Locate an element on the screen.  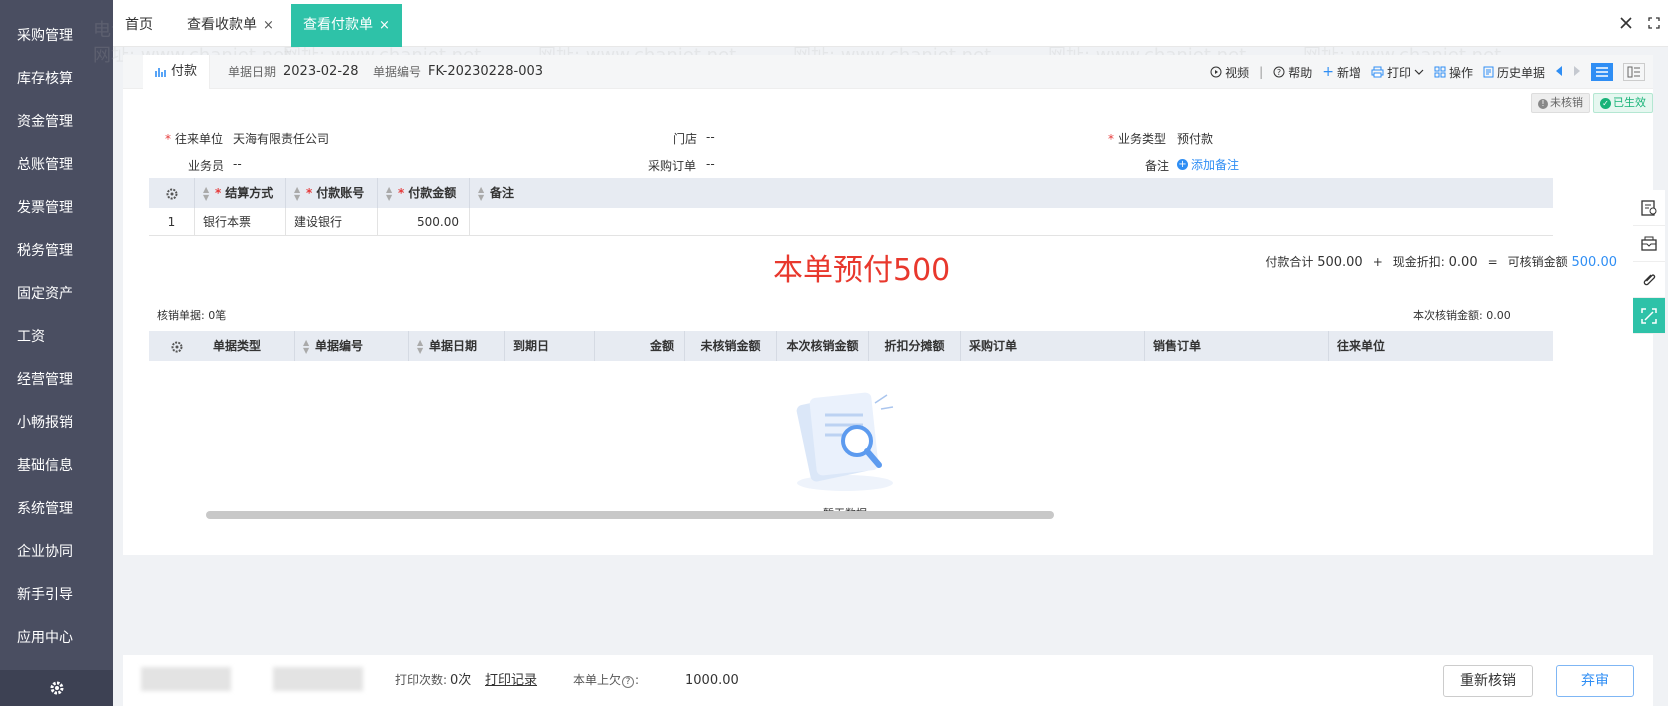
chevron-down-icon is located at coordinates (1419, 72).